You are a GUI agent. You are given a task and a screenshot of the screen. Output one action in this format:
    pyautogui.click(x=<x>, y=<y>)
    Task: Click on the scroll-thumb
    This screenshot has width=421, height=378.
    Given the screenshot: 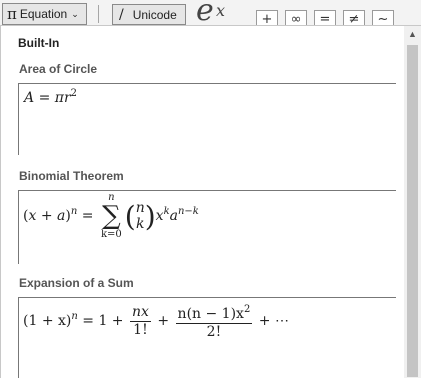 What is the action you would take?
    pyautogui.click(x=412, y=211)
    